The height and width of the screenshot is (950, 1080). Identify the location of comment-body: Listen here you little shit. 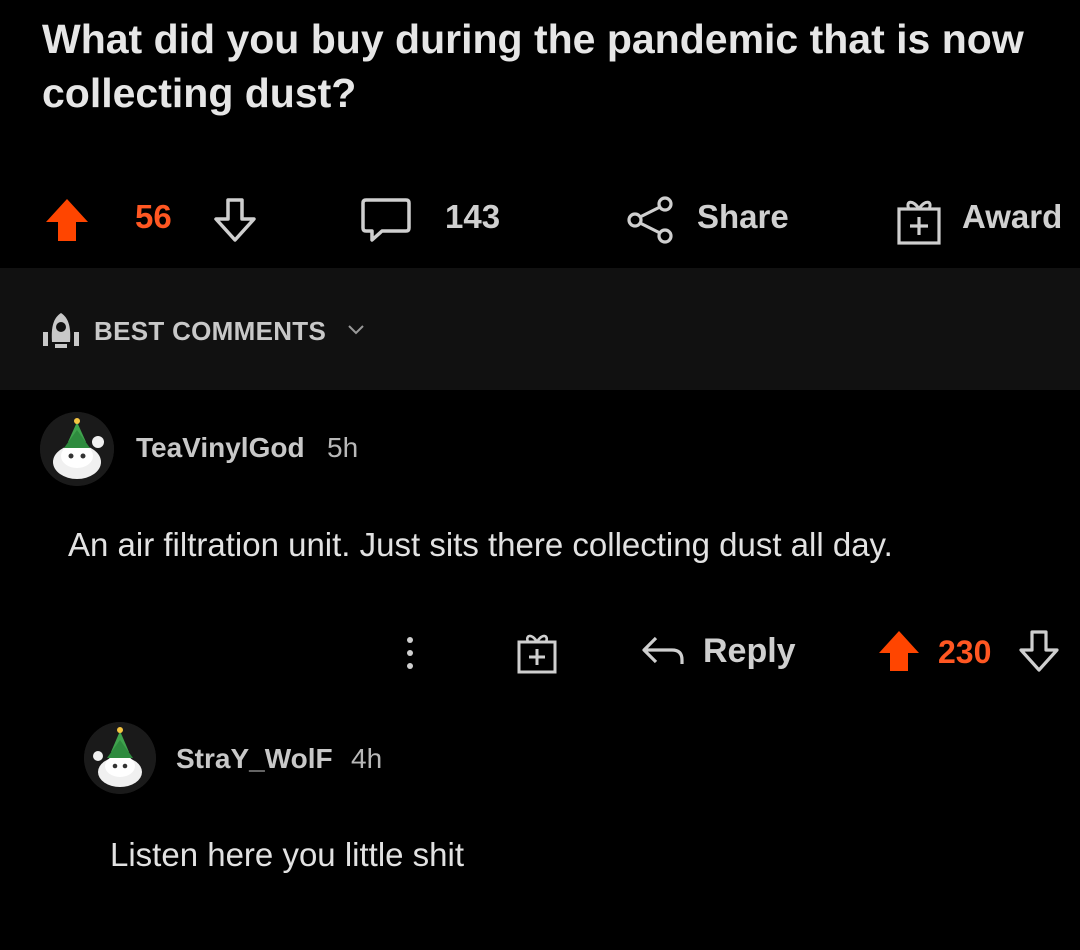
(287, 854).